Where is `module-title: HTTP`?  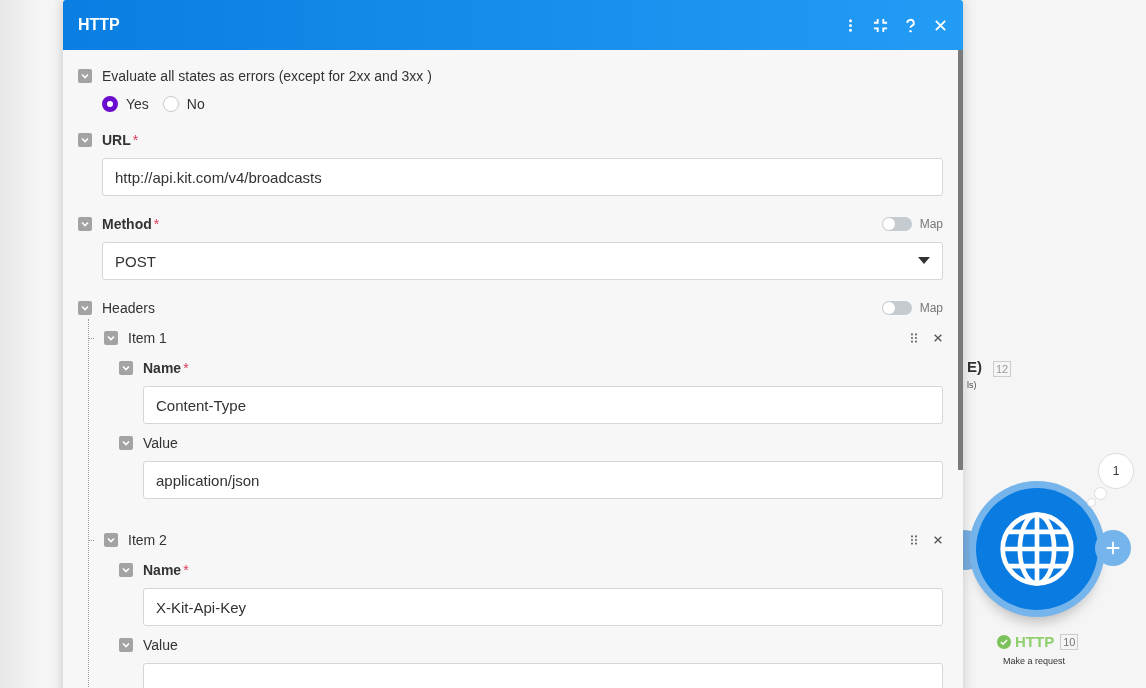 module-title: HTTP is located at coordinates (1035, 641).